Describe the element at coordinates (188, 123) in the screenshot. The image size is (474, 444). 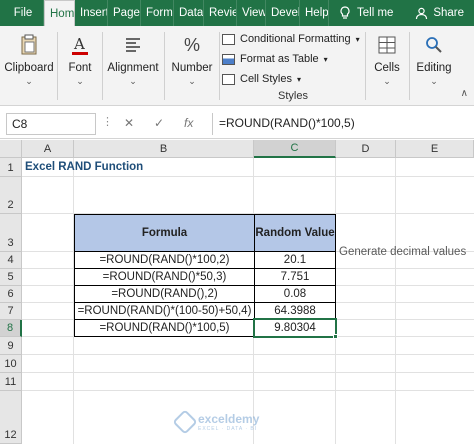
I see `insert-function-icon: fx` at that location.